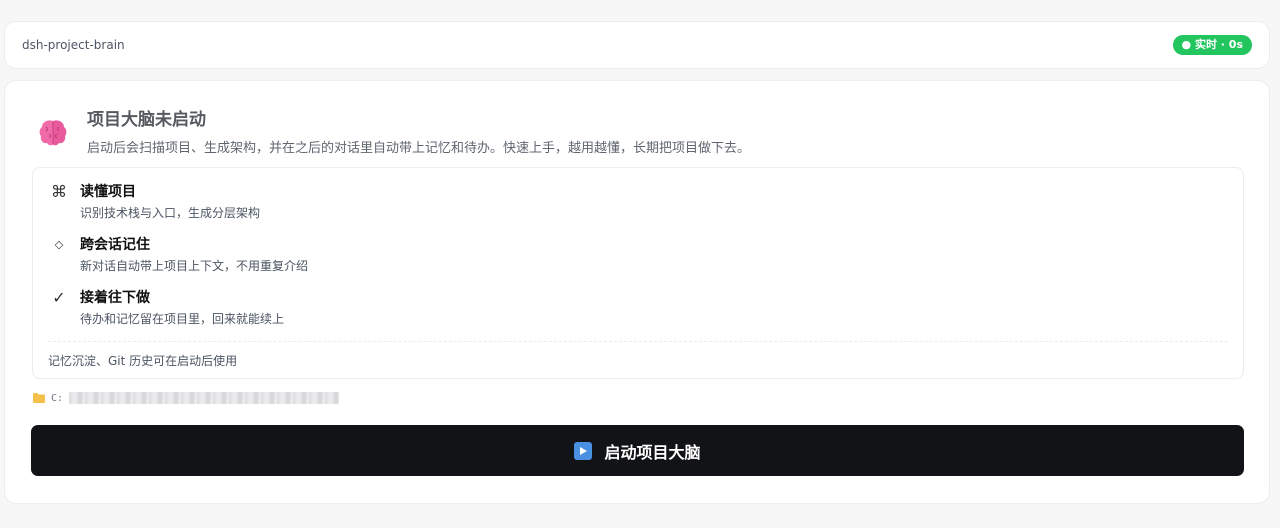 This screenshot has width=1280, height=528. What do you see at coordinates (59, 297) in the screenshot?
I see `check-icon: ✓` at bounding box center [59, 297].